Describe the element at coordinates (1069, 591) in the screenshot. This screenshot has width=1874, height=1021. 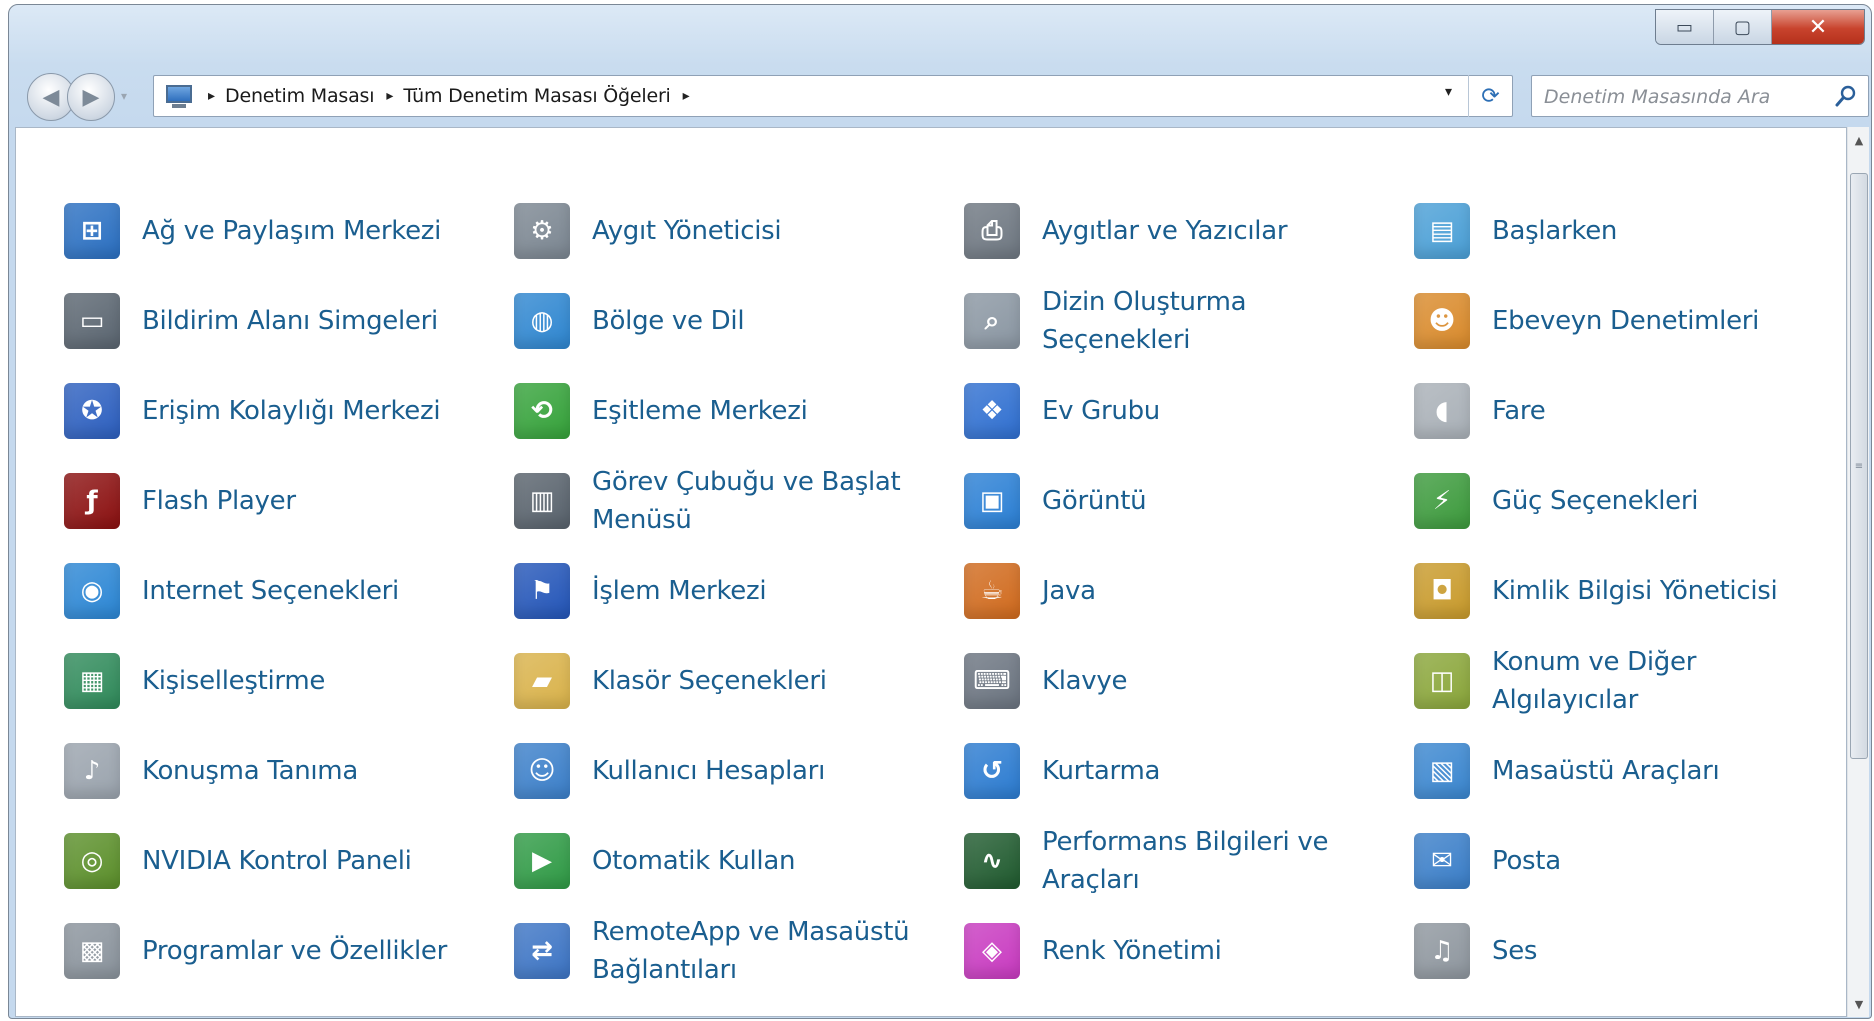
I see `item-label: Java` at that location.